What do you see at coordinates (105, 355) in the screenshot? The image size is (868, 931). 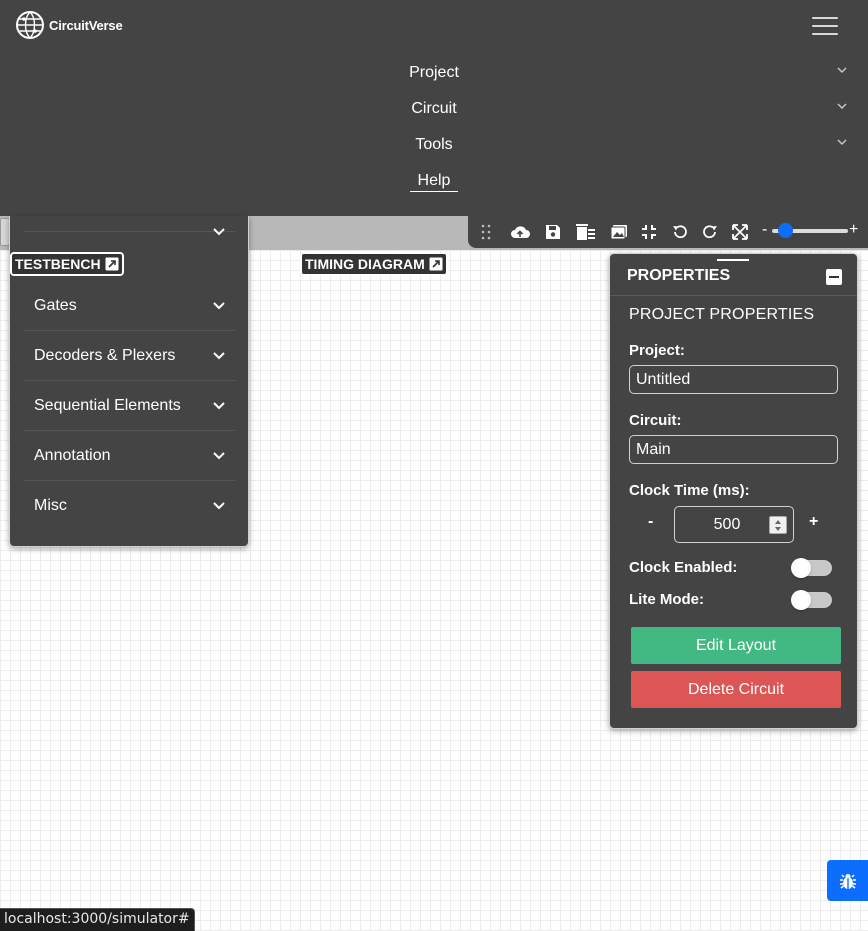 I see `category-label: Decoders & Plexers` at bounding box center [105, 355].